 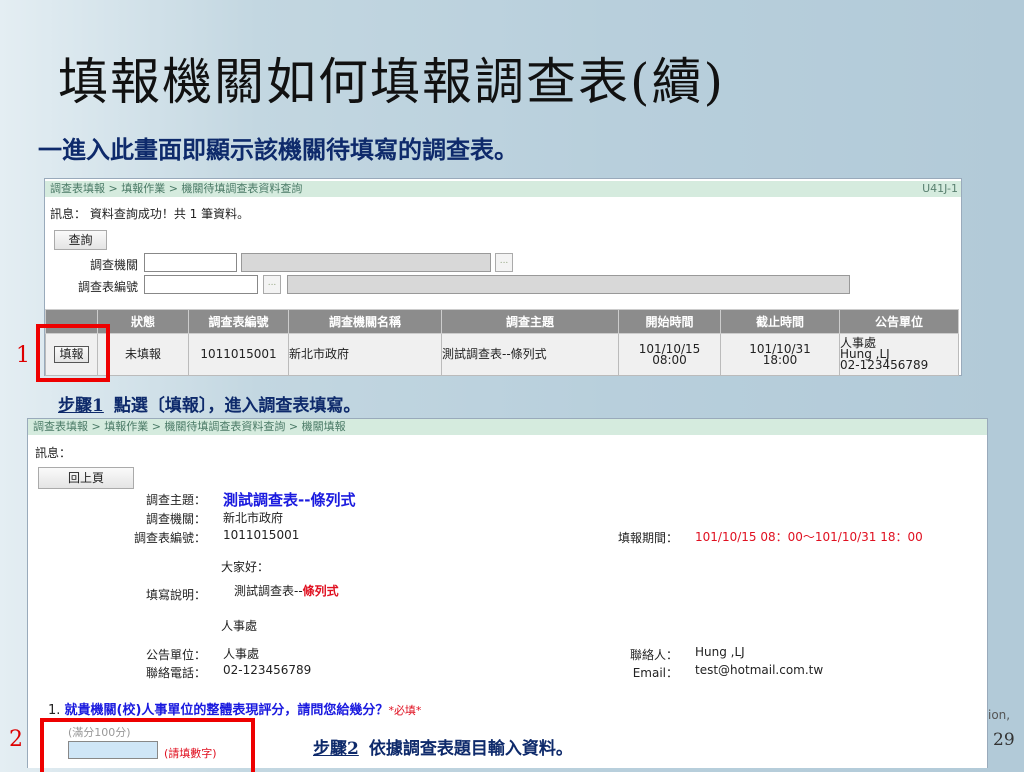 What do you see at coordinates (809, 537) in the screenshot?
I see `period-value: 101/10/15 08：00～101/10/31 18：00` at bounding box center [809, 537].